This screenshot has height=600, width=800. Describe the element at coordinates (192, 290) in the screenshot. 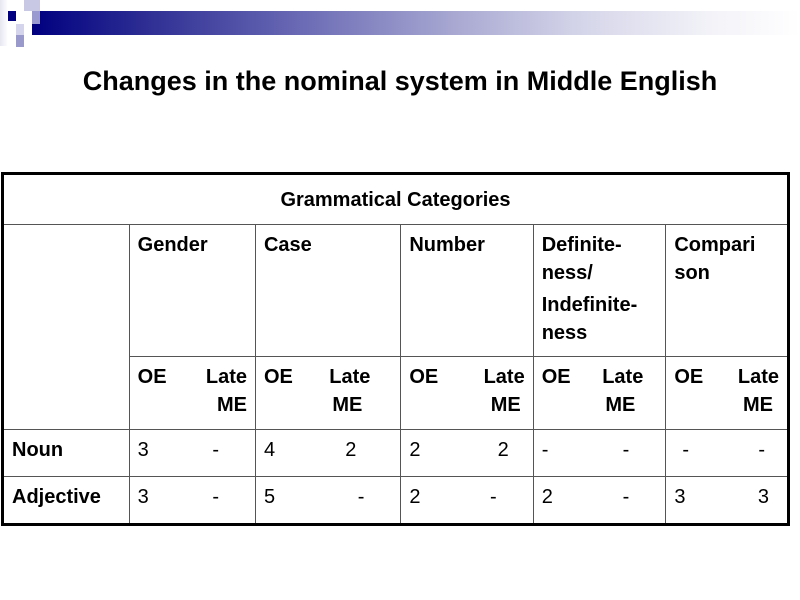

I see `category-header-gender: Gender` at that location.